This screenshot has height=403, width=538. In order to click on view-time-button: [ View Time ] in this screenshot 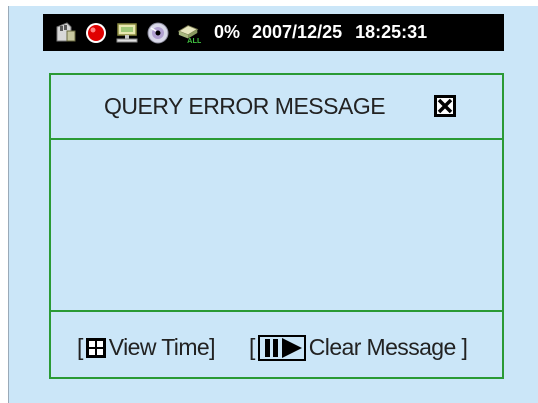, I will do `click(146, 347)`.